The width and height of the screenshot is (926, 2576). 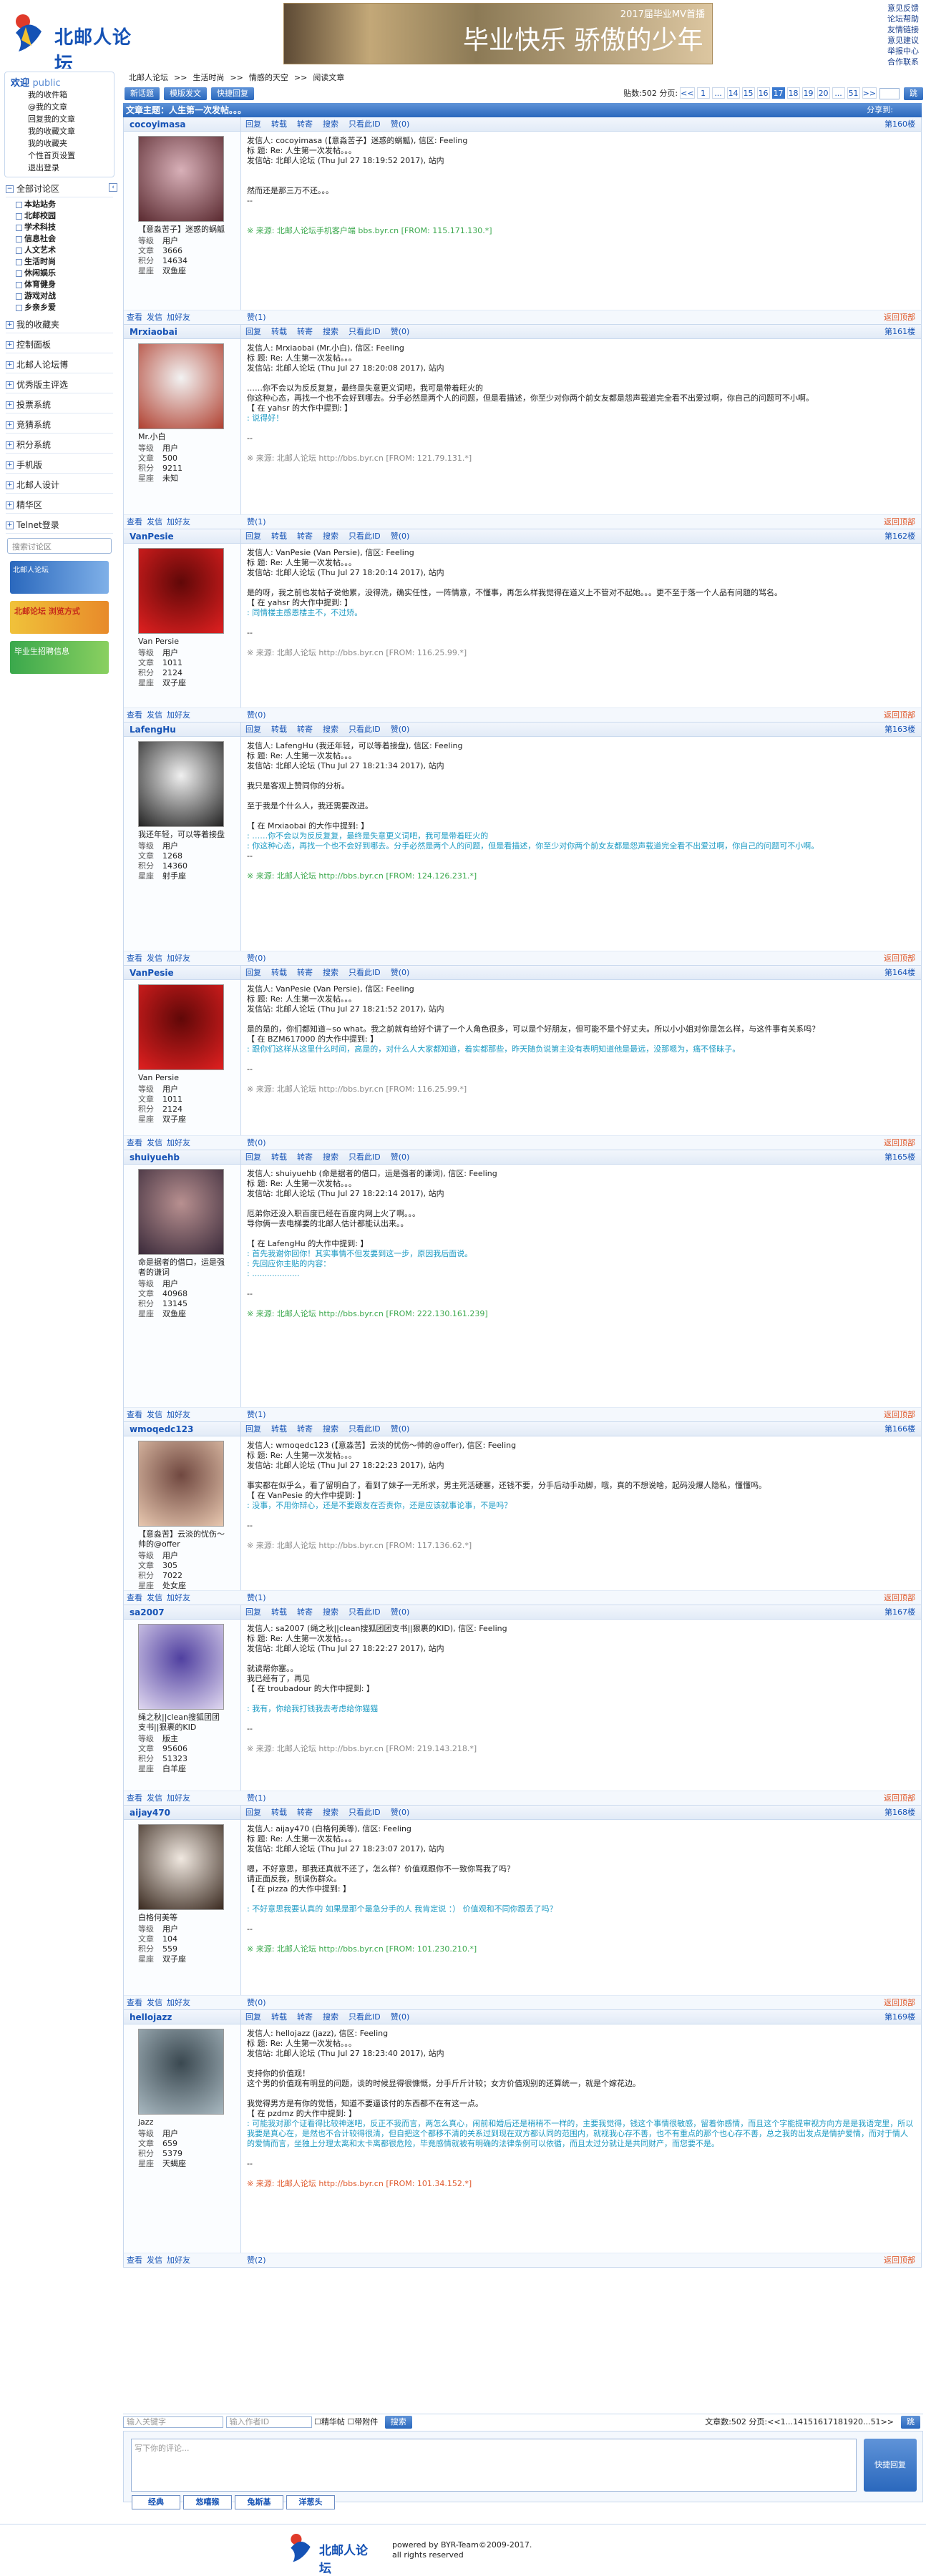 What do you see at coordinates (59, 143) in the screenshot?
I see `sidebar-user-link: 我的收藏夹` at bounding box center [59, 143].